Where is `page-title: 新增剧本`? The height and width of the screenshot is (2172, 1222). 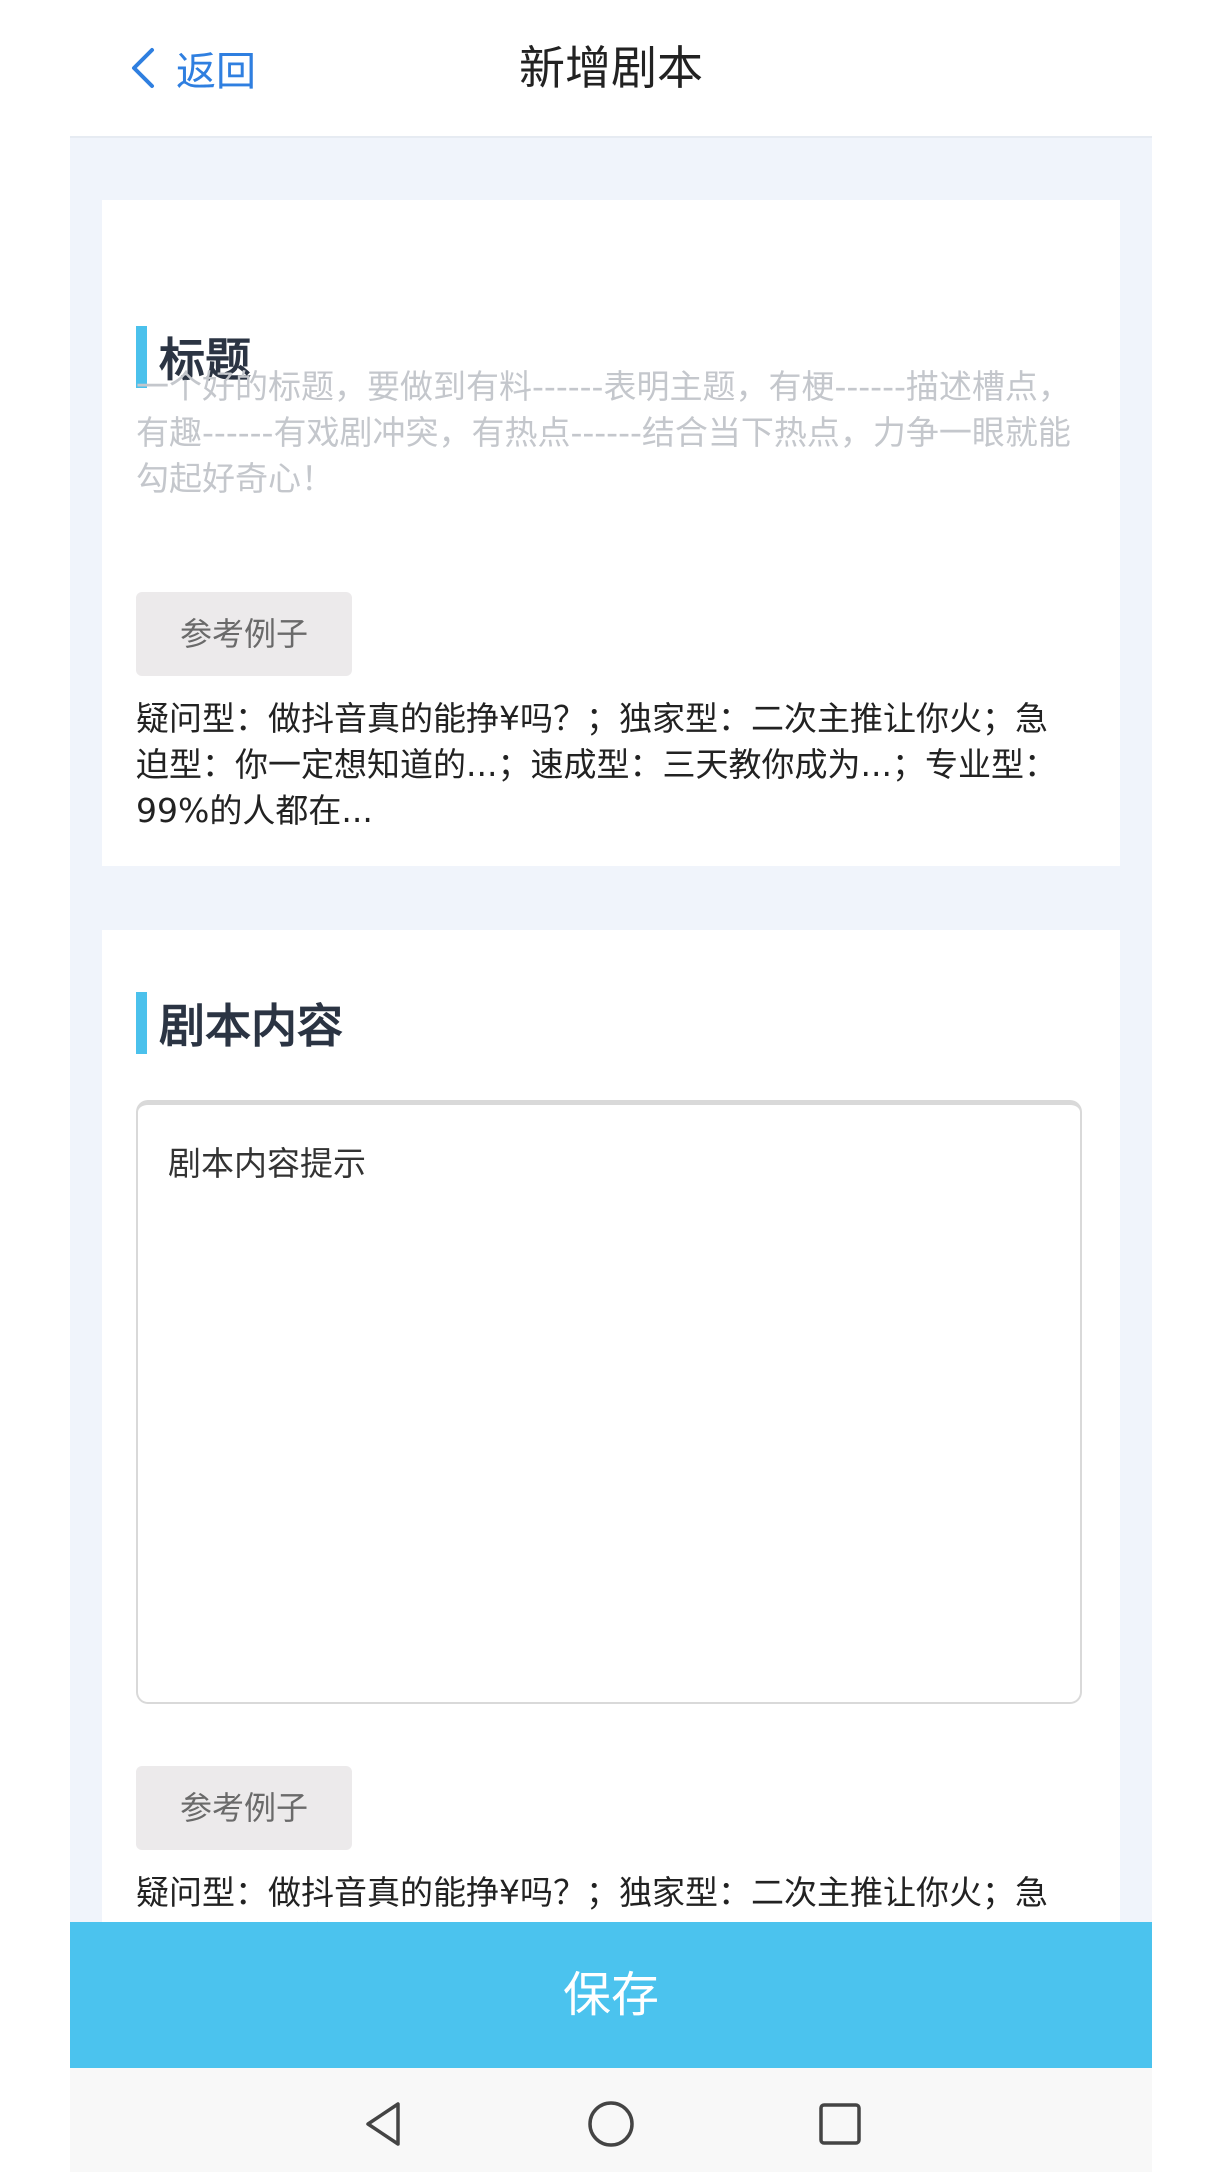 page-title: 新增剧本 is located at coordinates (611, 68).